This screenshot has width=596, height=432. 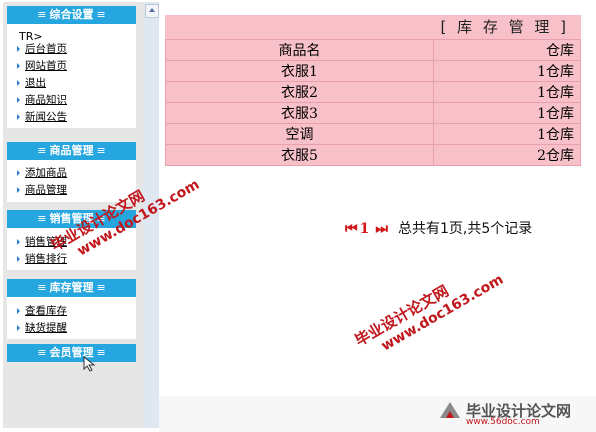 I want to click on sidebar-item-add-product: 添加商品, so click(x=42, y=173).